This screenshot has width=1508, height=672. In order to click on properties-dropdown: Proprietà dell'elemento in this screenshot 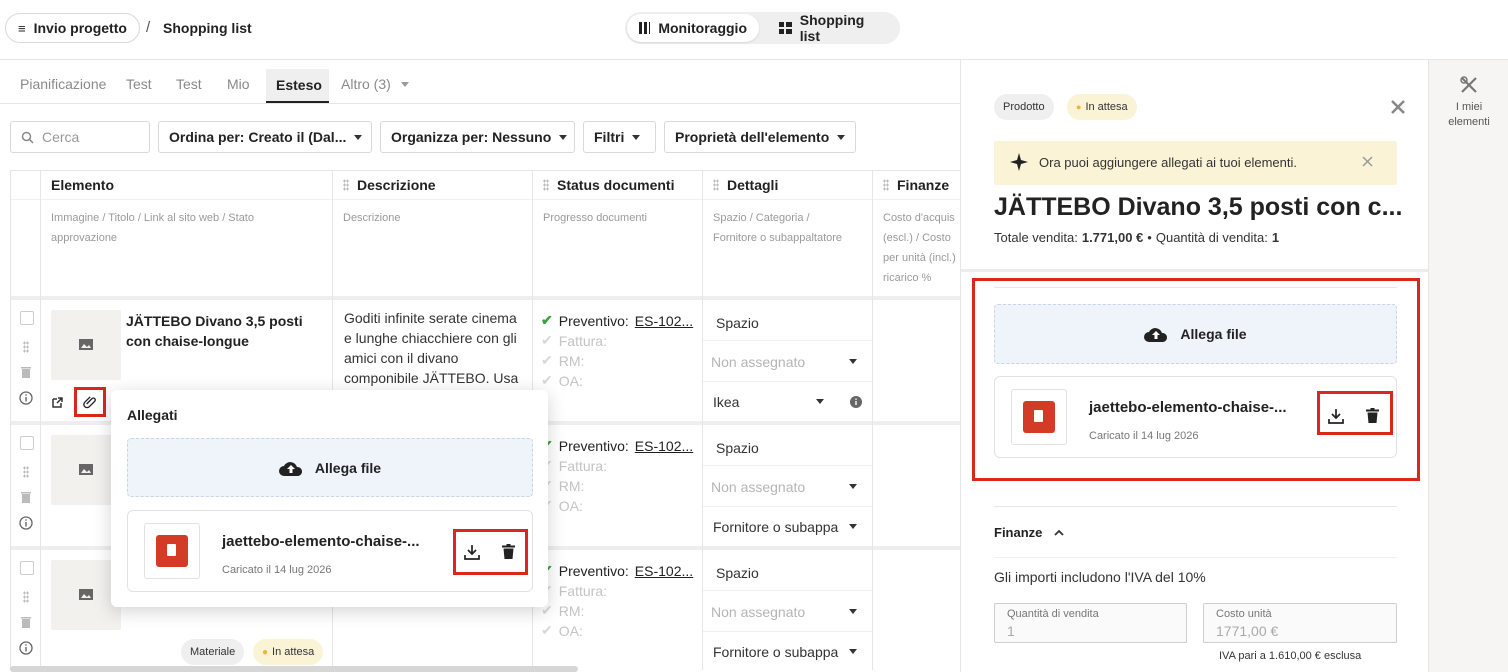, I will do `click(760, 137)`.